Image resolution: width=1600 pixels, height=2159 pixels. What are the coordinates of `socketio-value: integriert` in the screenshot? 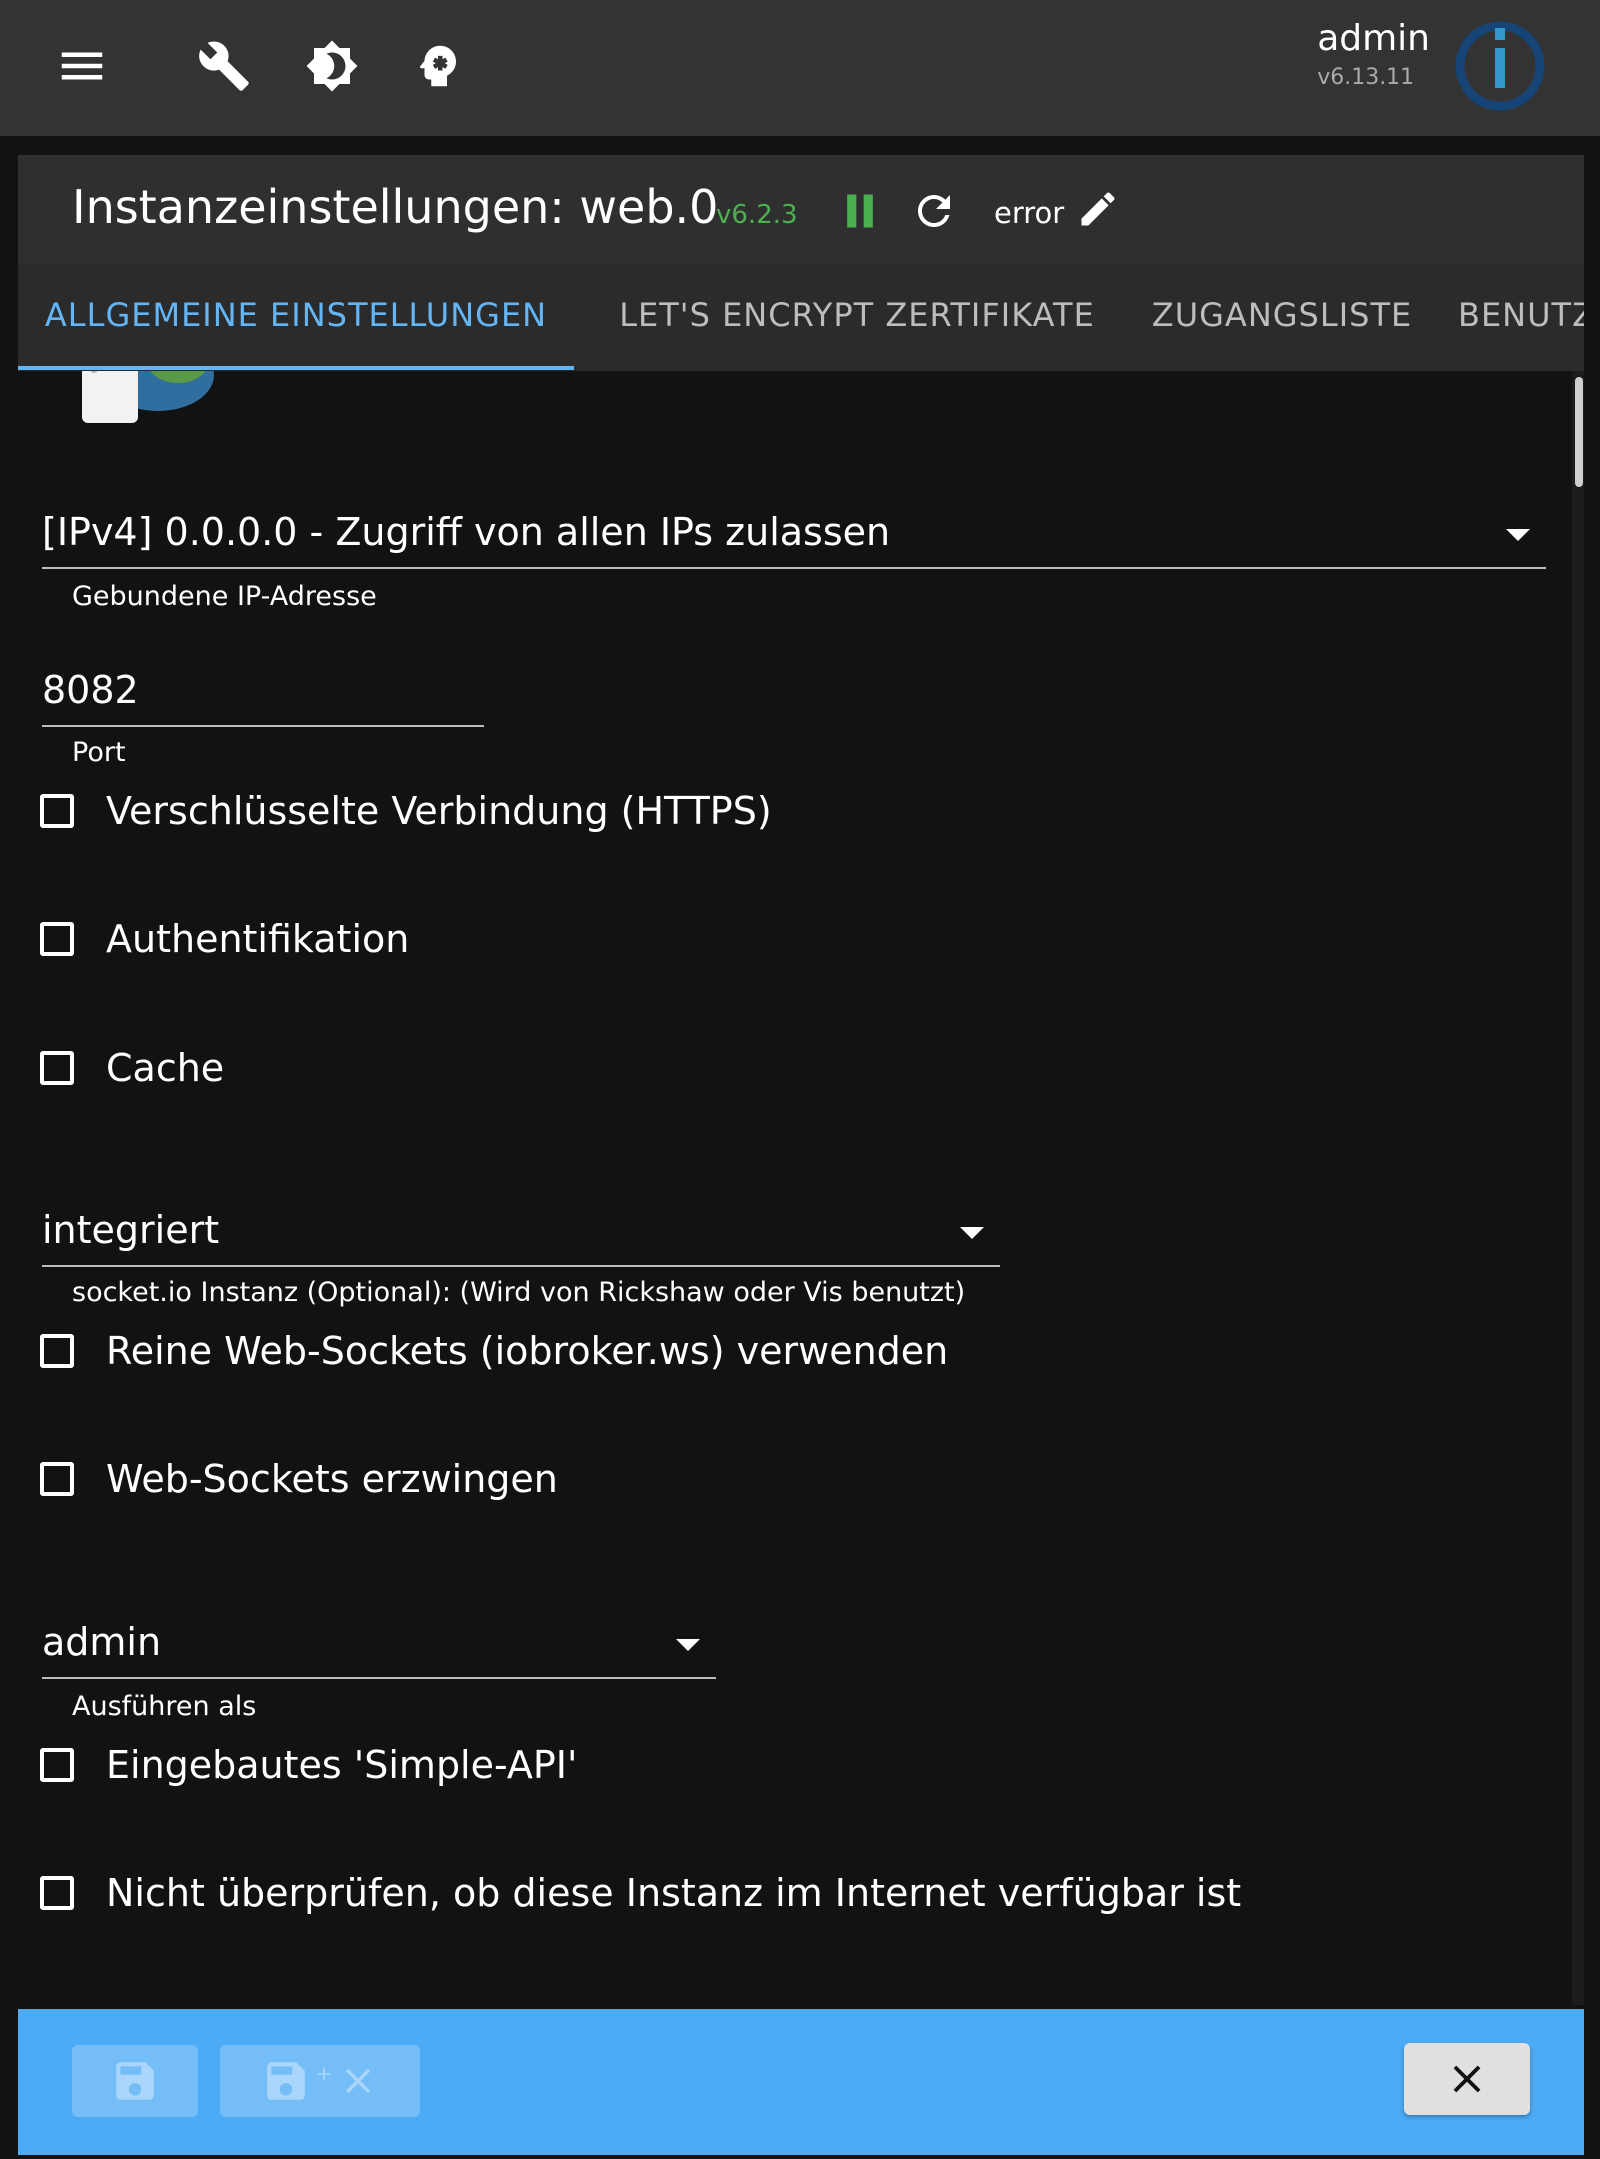 It's located at (131, 1230).